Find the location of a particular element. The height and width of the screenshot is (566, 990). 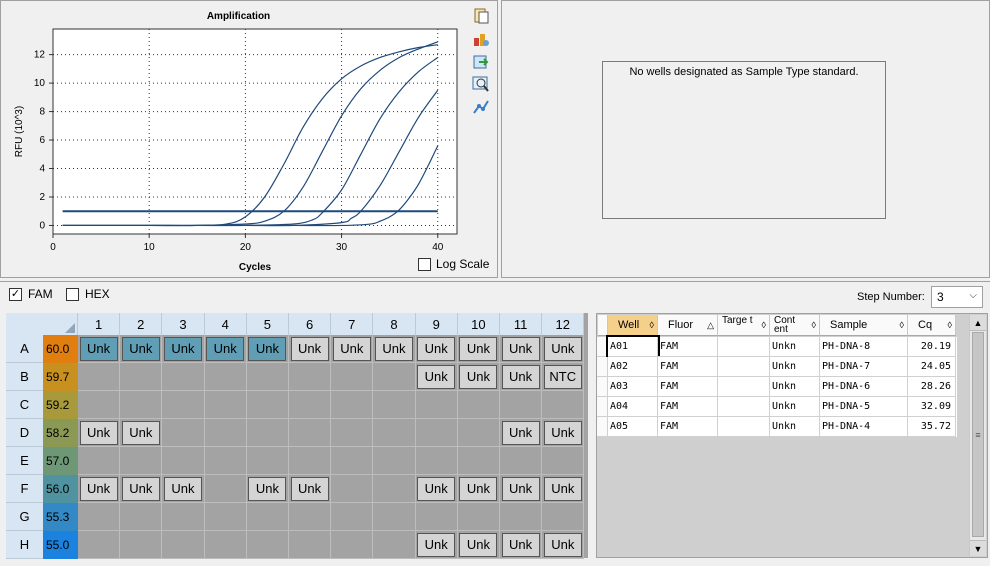

well-A2: Unk is located at coordinates (141, 349).